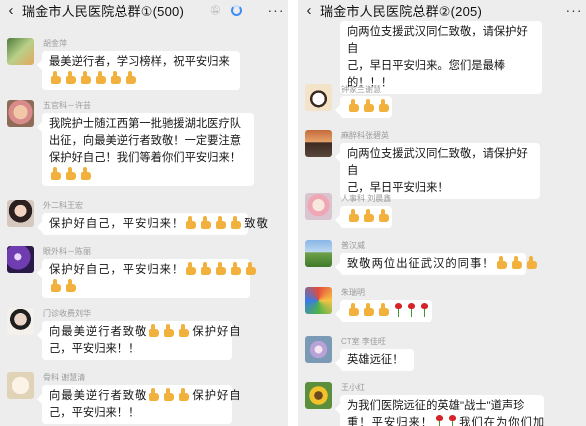 The width and height of the screenshot is (586, 426). Describe the element at coordinates (67, 313) in the screenshot. I see `sender-name: 门诊收费刘华` at that location.